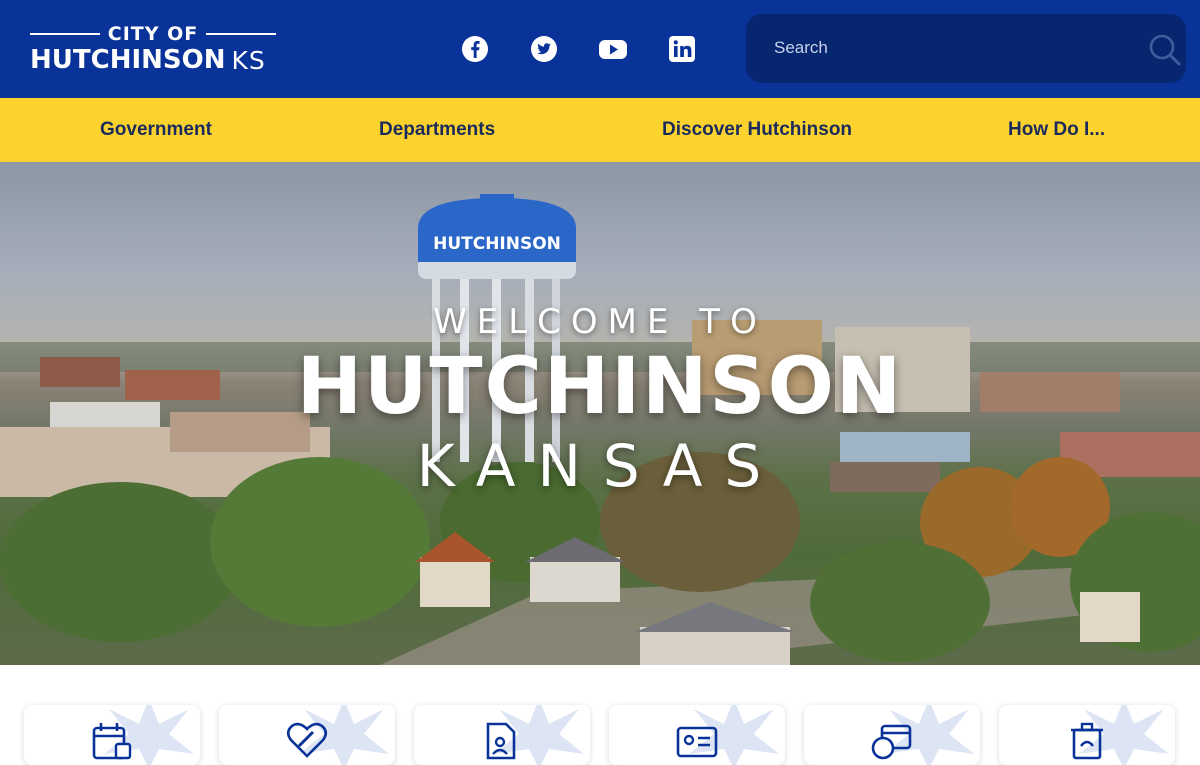 This screenshot has width=1200, height=765. I want to click on search-box, so click(966, 48).